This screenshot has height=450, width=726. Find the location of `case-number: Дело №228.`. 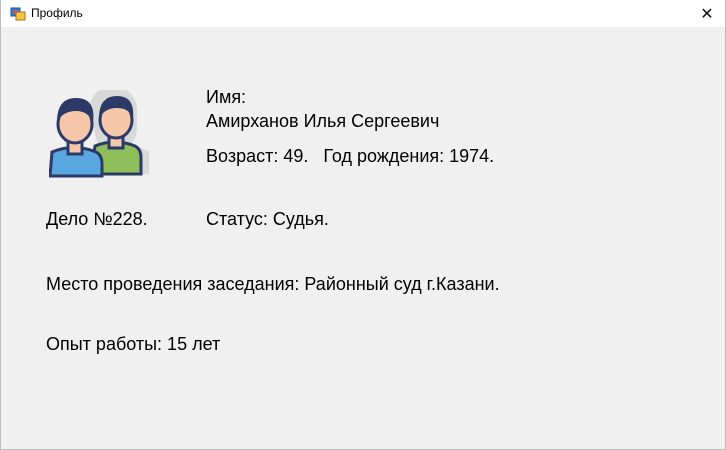

case-number: Дело №228. is located at coordinates (97, 219).